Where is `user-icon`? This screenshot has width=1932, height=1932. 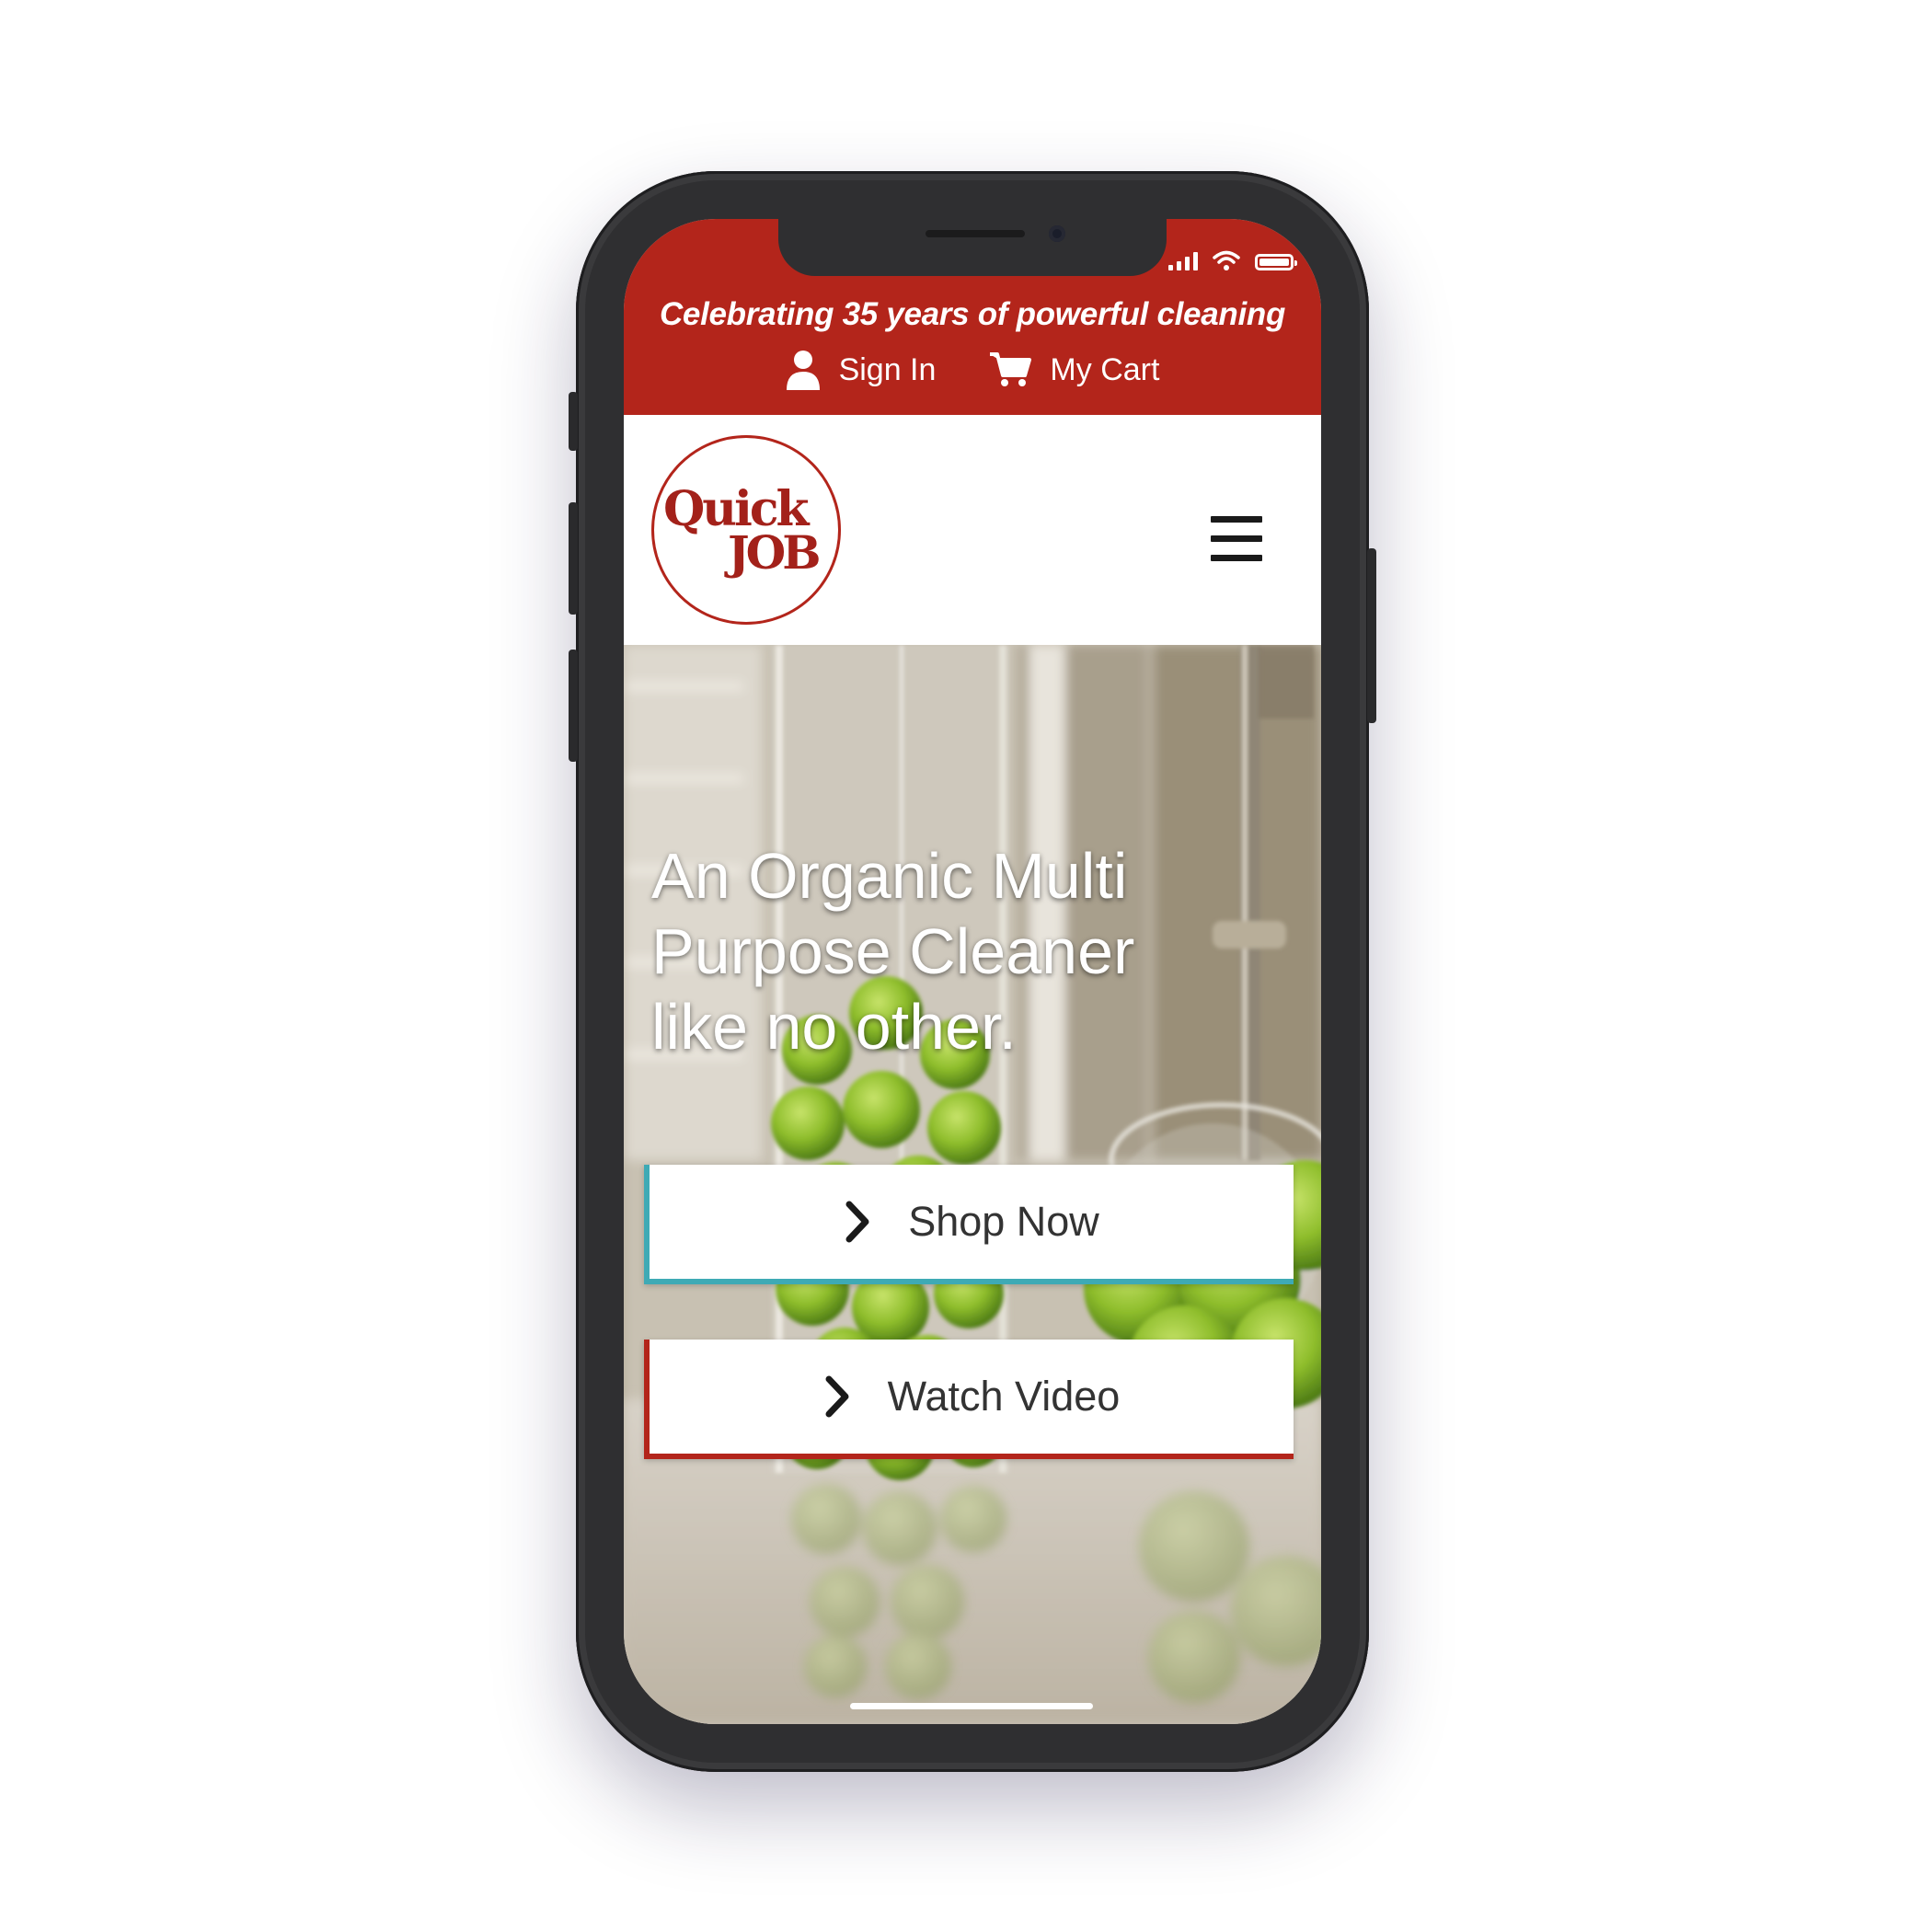 user-icon is located at coordinates (803, 370).